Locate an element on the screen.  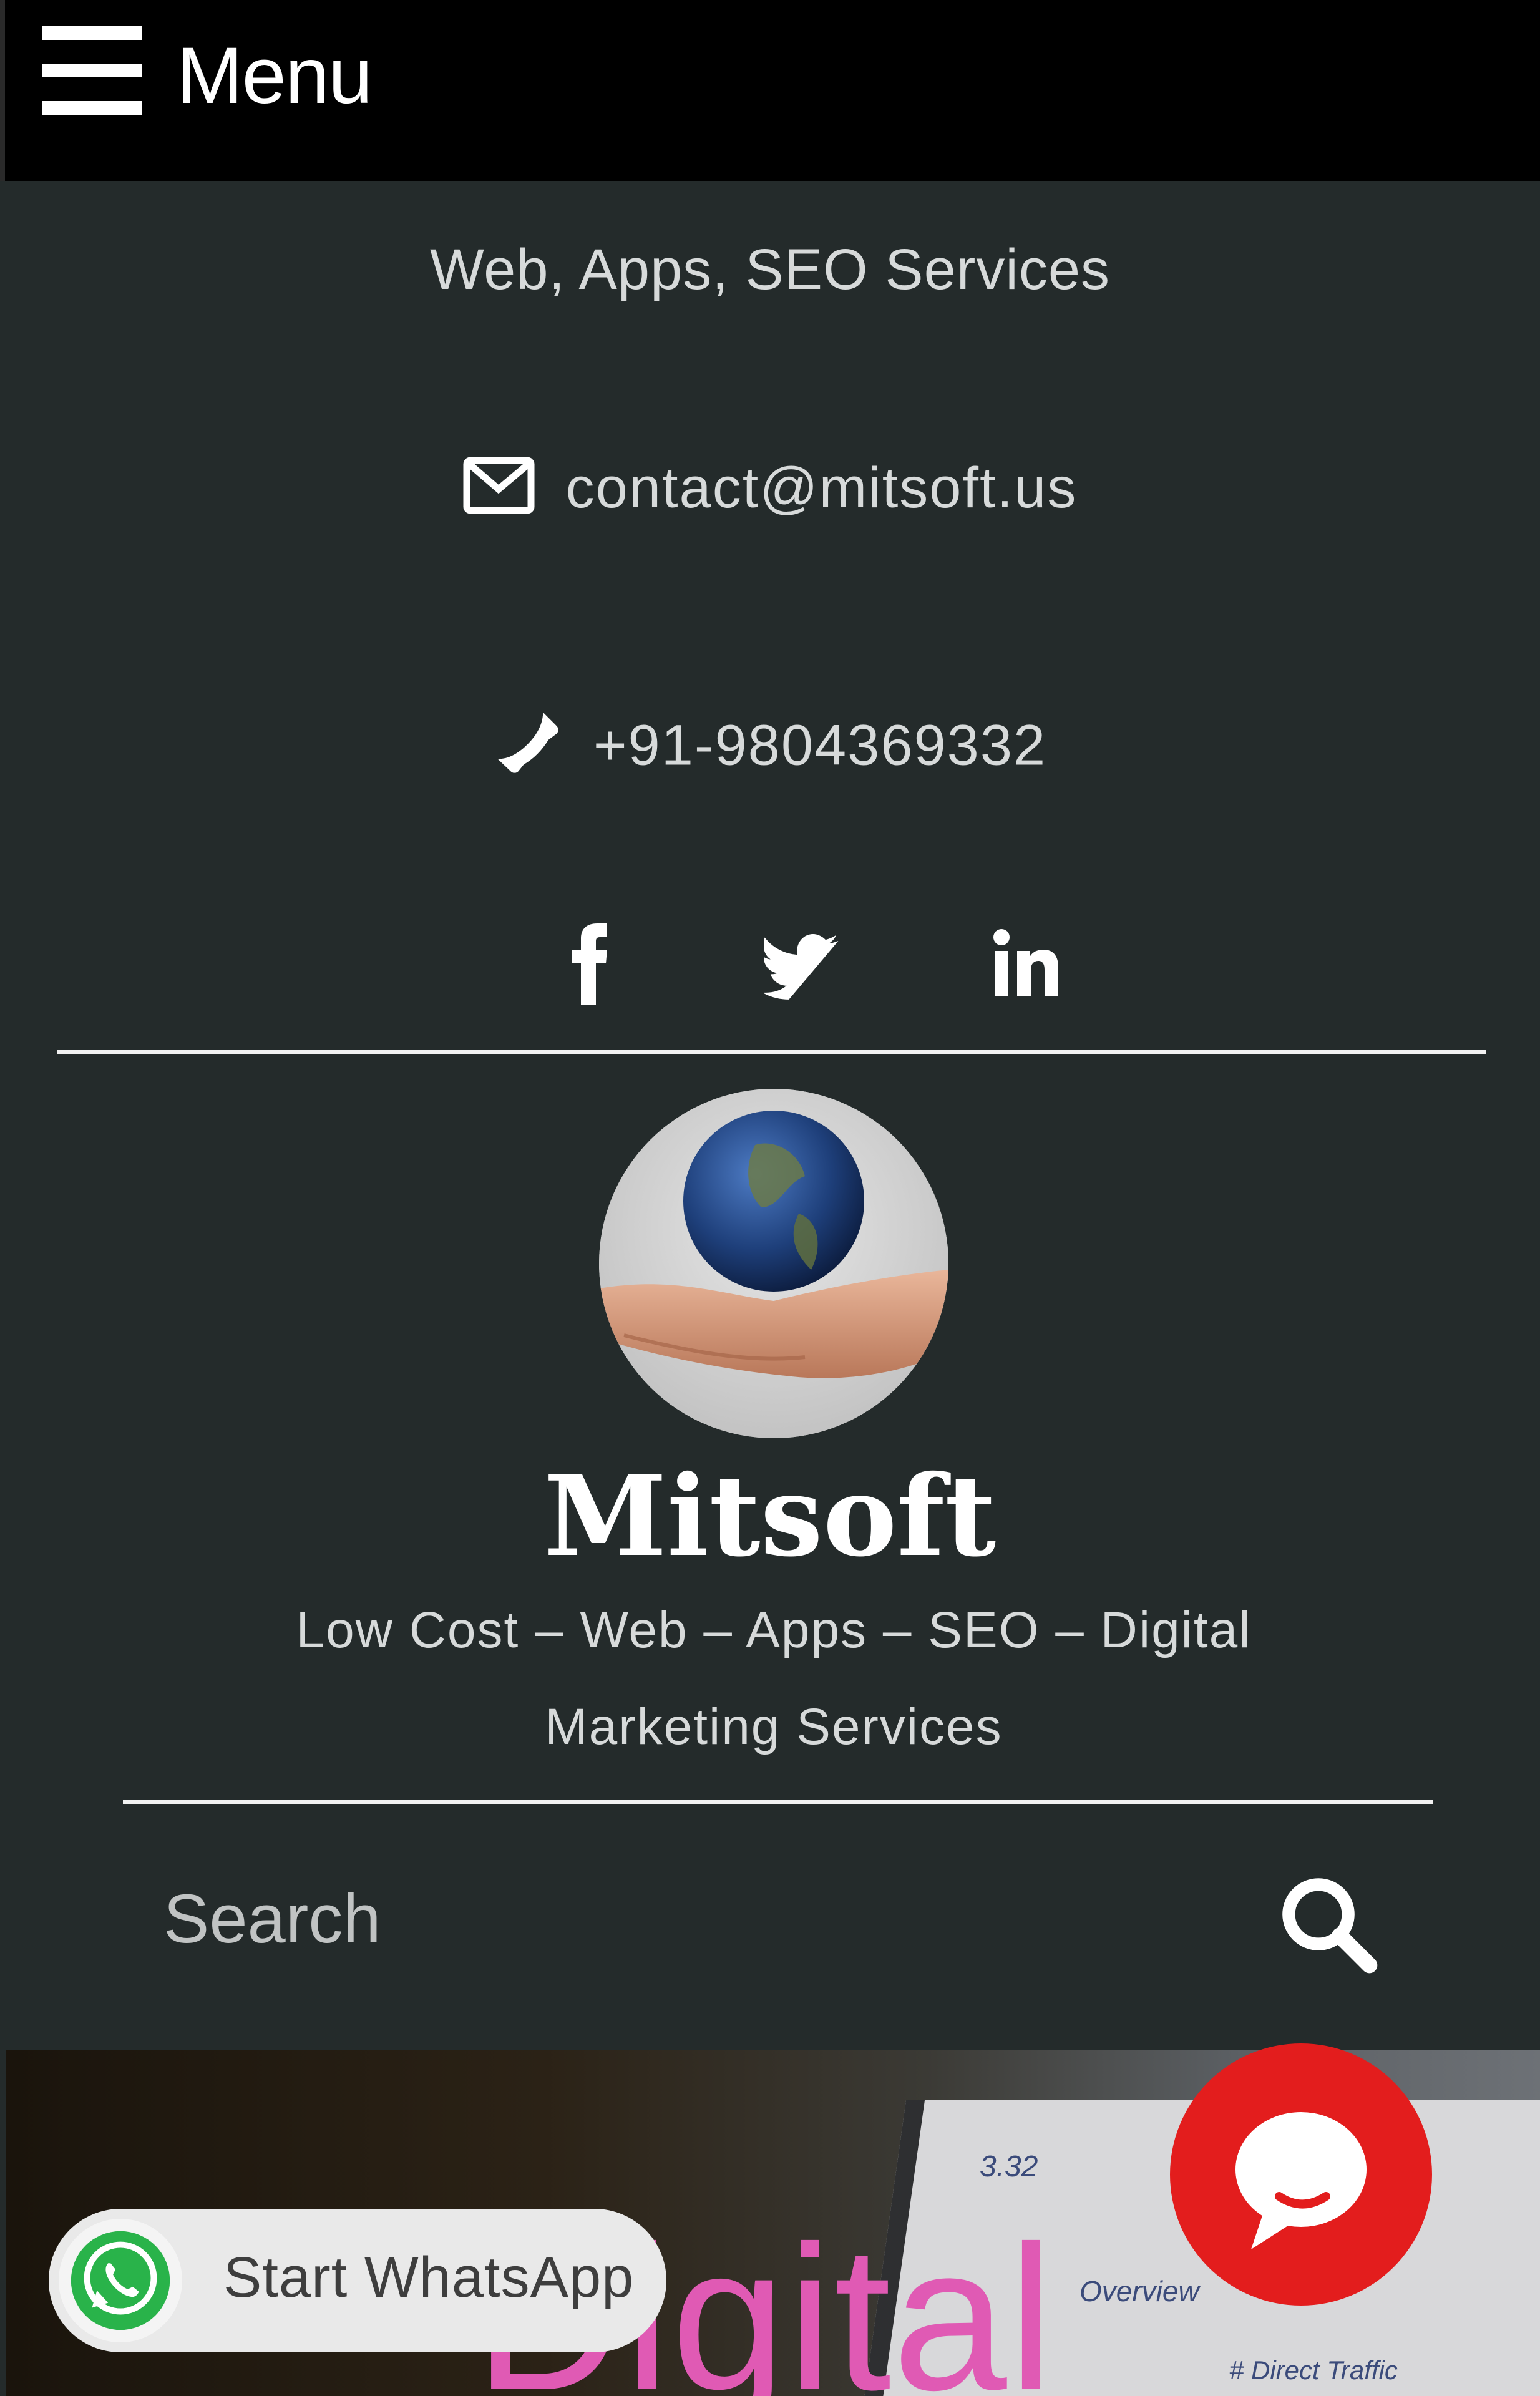
contact-phone: +91-9804369332 is located at coordinates (770, 749).